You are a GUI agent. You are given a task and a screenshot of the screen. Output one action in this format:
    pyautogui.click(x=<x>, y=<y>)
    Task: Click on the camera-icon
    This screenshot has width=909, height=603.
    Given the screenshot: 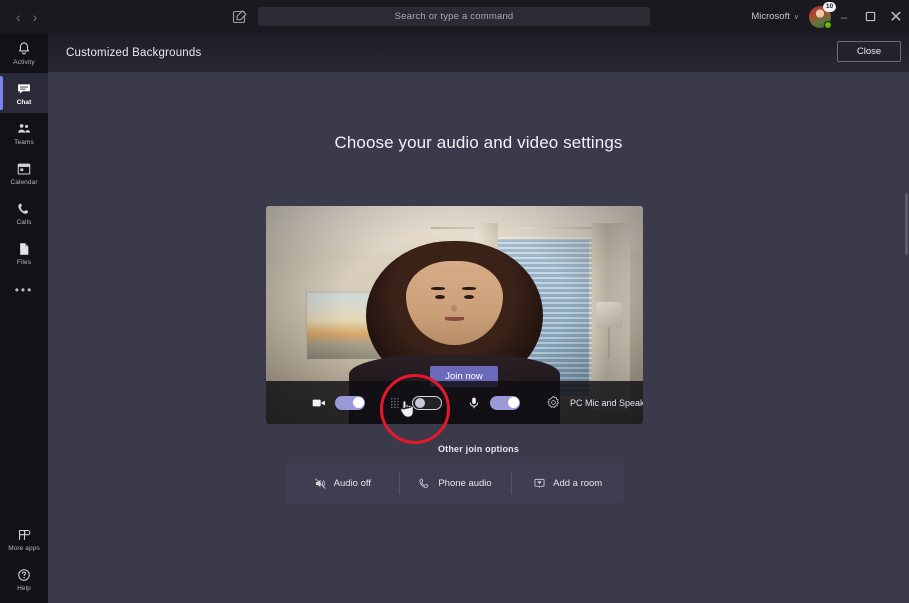 What is the action you would take?
    pyautogui.click(x=319, y=403)
    